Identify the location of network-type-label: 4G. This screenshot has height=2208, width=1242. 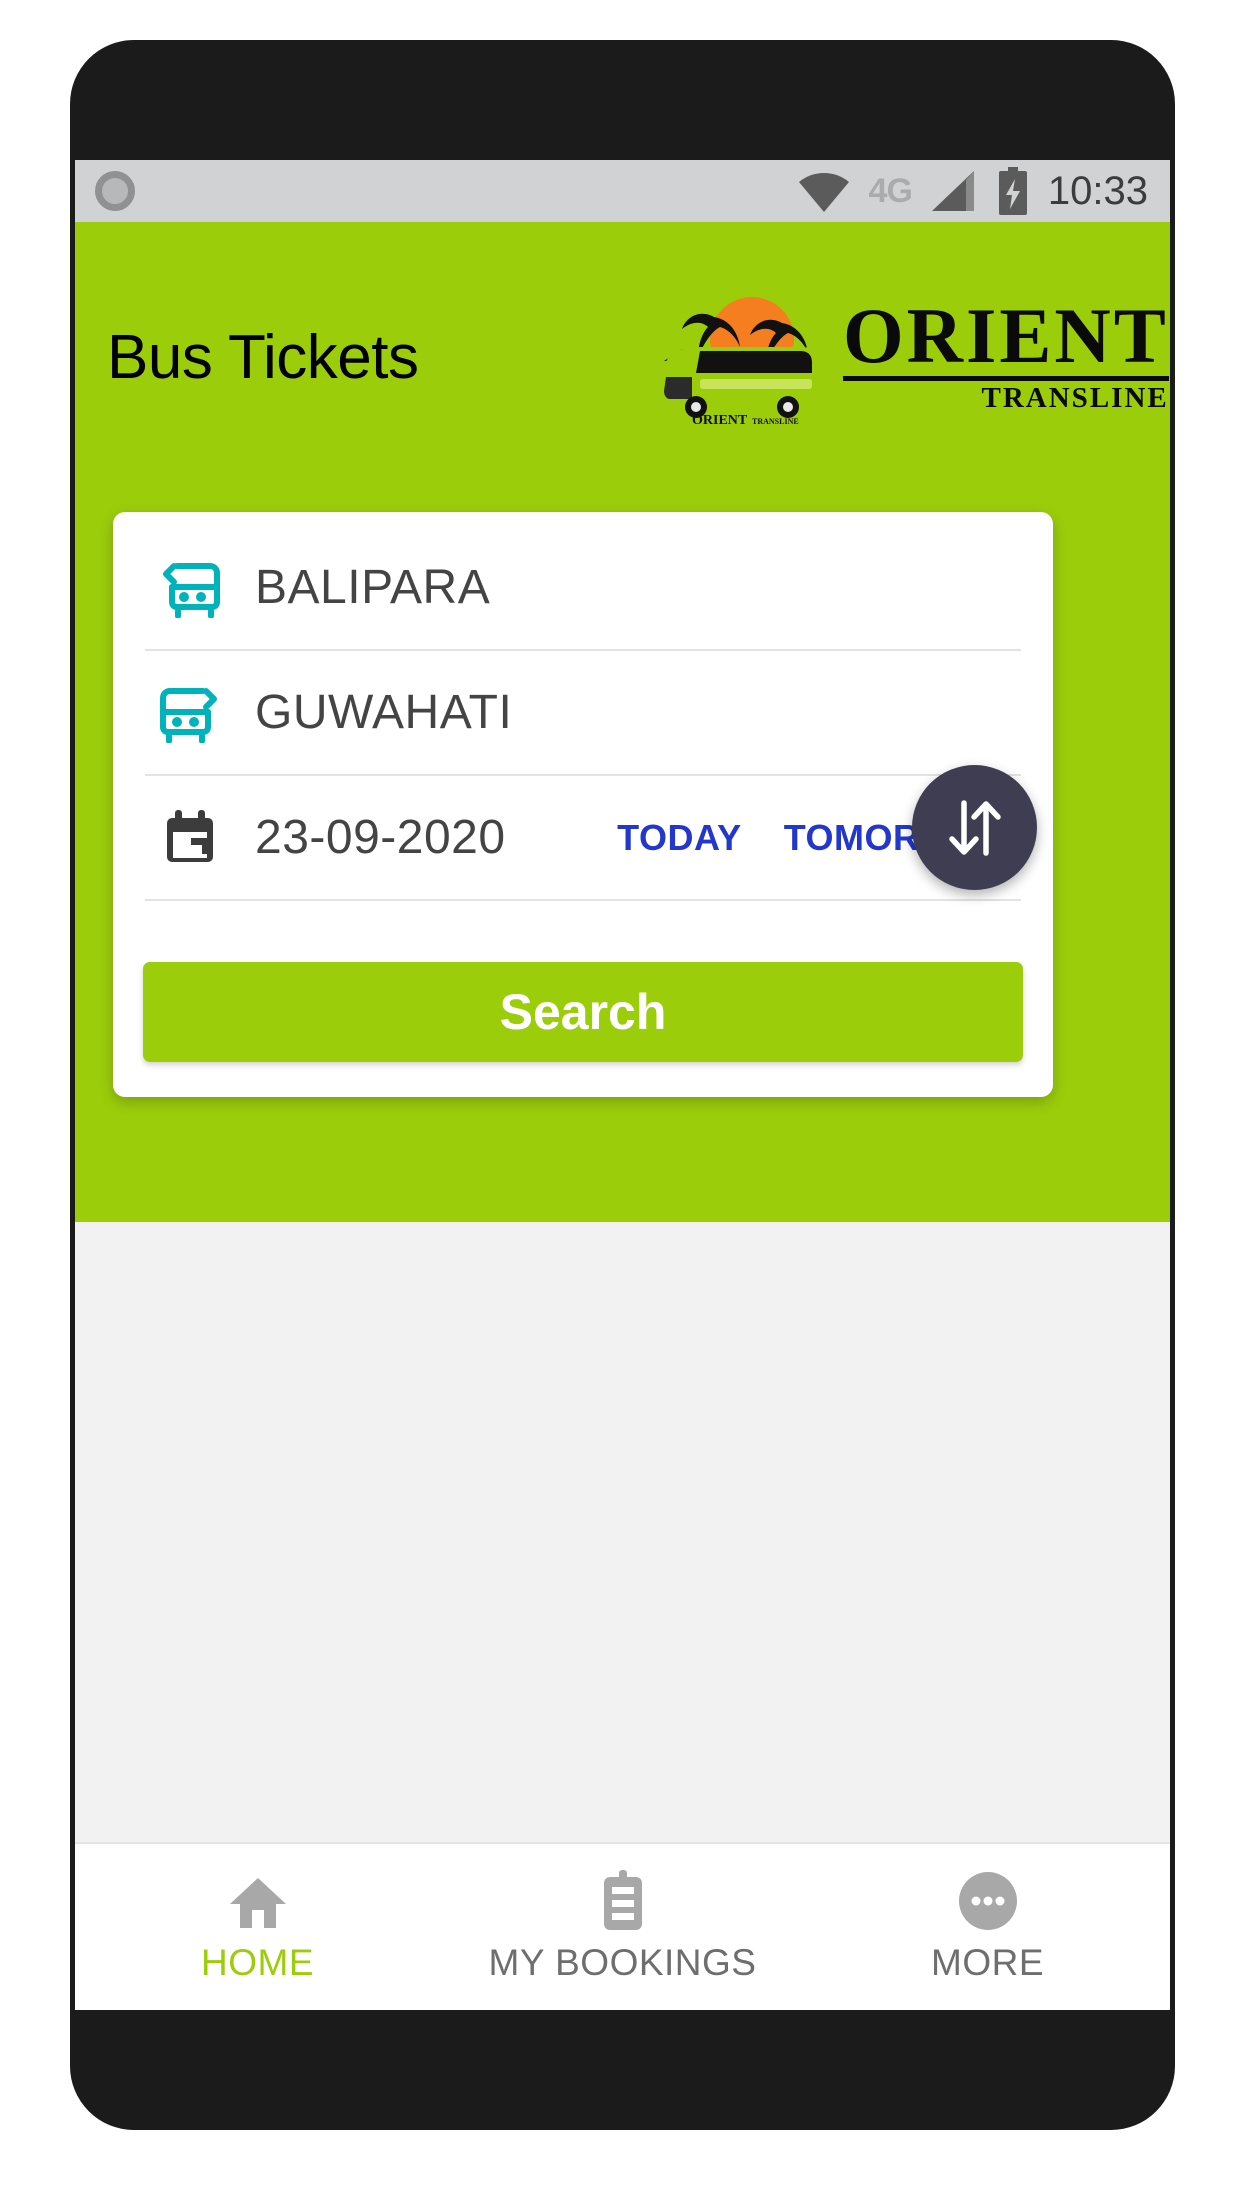
(890, 191).